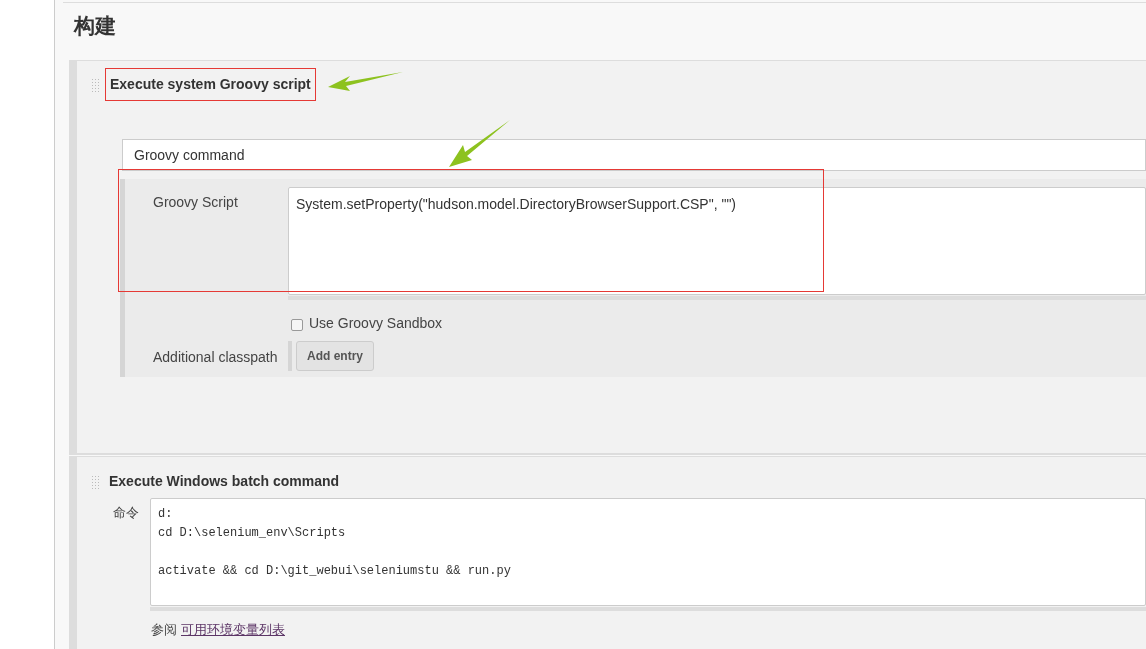  I want to click on field-label: Additional classpath, so click(215, 357).